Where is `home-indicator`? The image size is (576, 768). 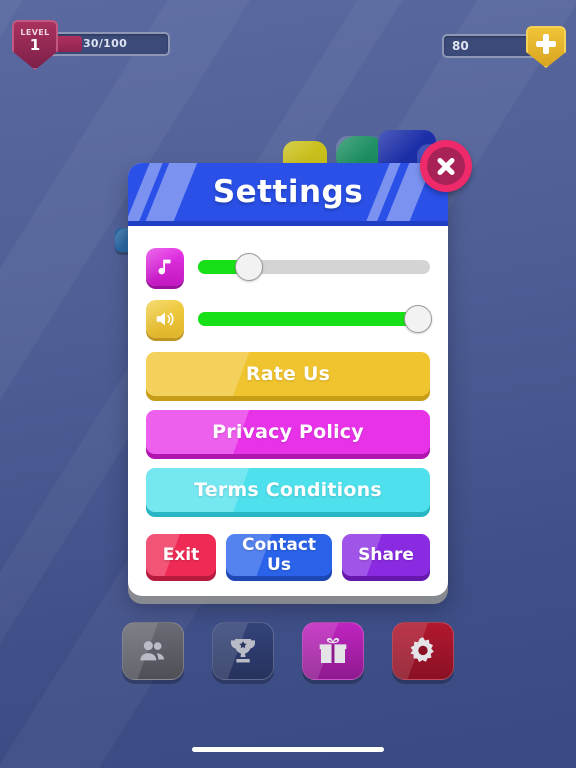
home-indicator is located at coordinates (288, 749).